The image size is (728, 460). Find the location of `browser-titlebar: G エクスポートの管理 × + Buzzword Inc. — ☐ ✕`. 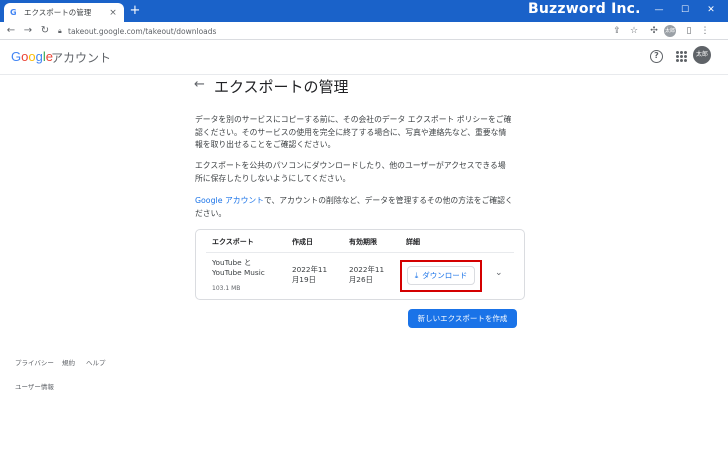

browser-titlebar: G エクスポートの管理 × + Buzzword Inc. — ☐ ✕ is located at coordinates (364, 11).